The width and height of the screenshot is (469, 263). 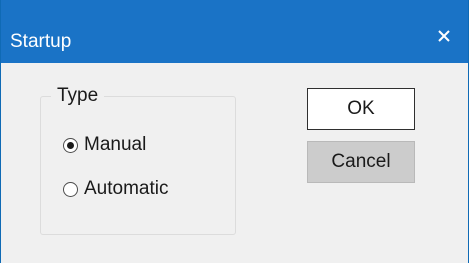 What do you see at coordinates (126, 188) in the screenshot?
I see `radio-automatic-label: Automatic` at bounding box center [126, 188].